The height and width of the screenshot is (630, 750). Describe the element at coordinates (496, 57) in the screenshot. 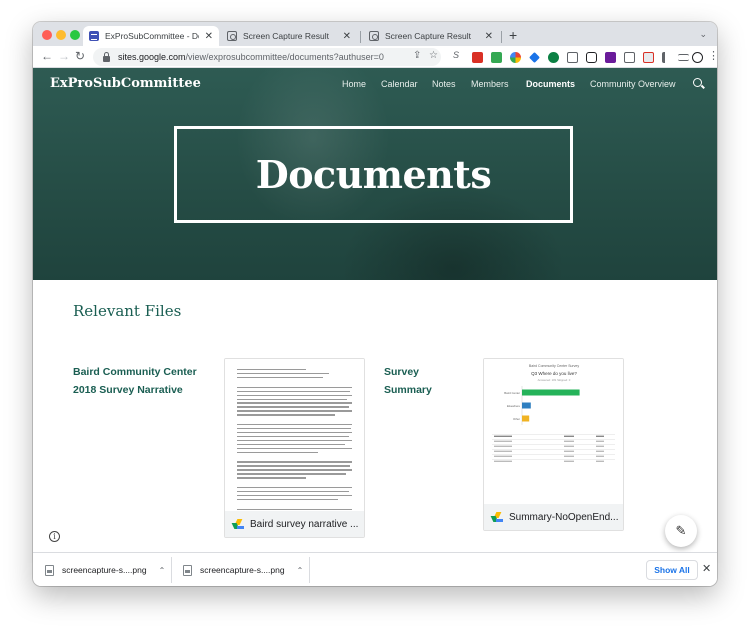

I see `extension-green-icon` at that location.